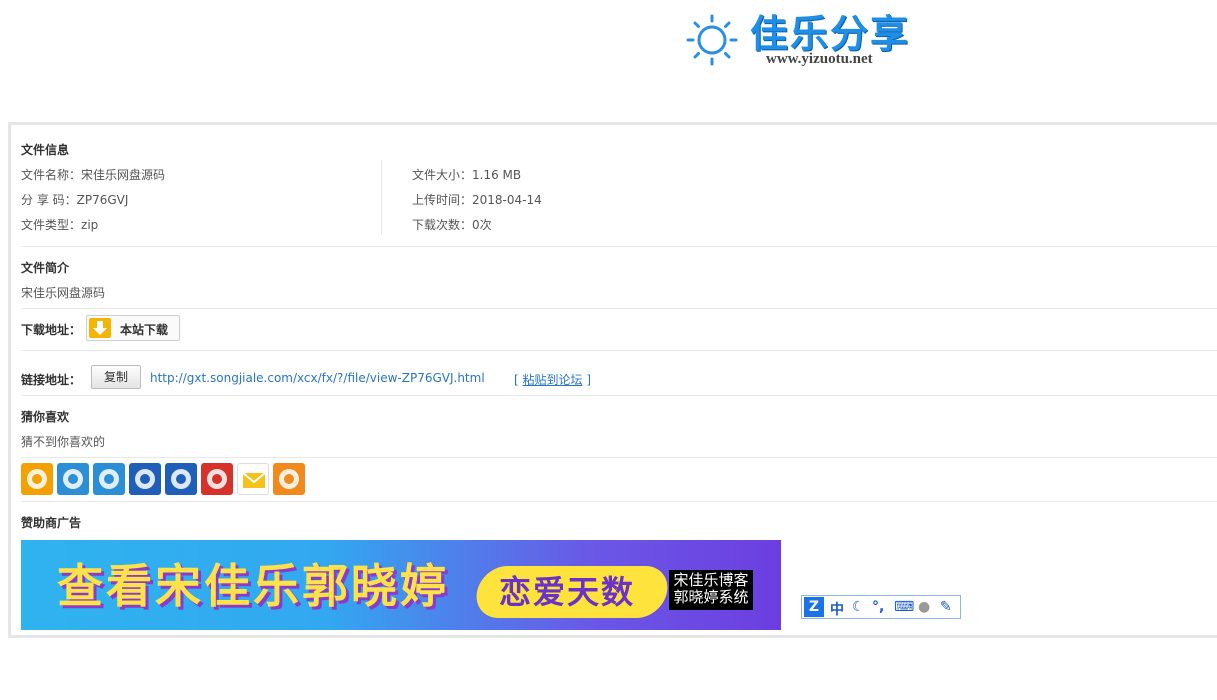  I want to click on local-download-button: 本站下载, so click(133, 328).